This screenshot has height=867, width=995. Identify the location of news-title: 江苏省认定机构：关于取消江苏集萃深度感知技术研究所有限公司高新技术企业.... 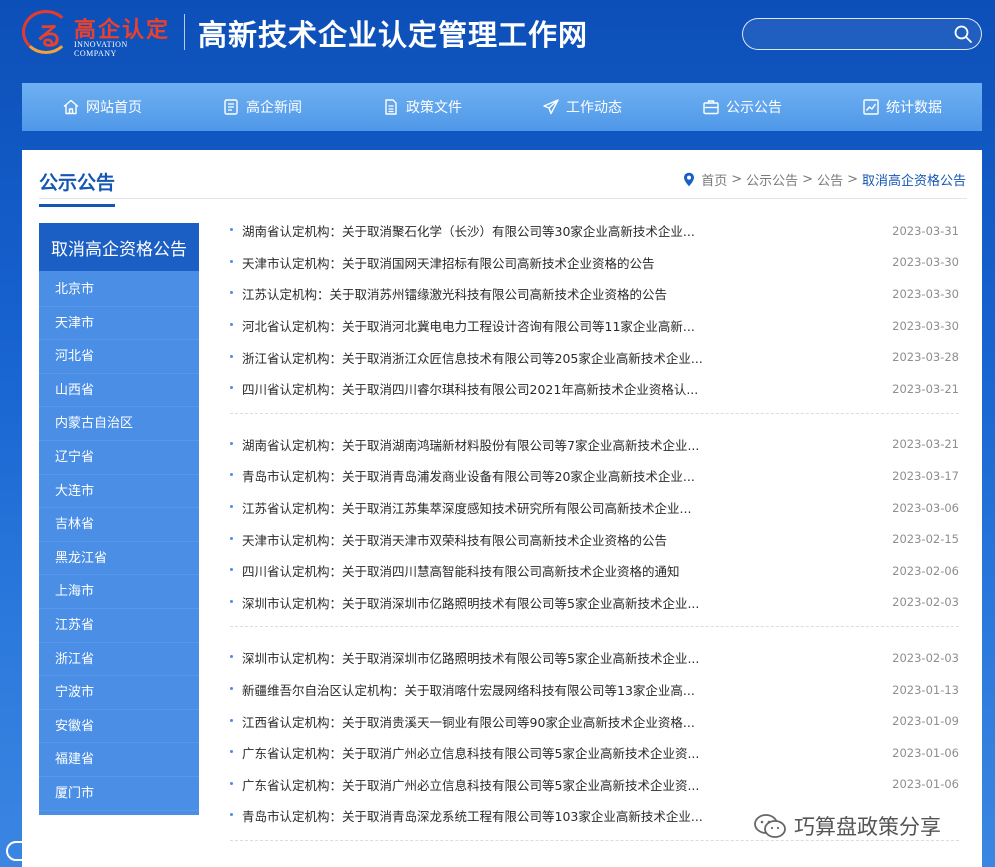
(460, 507).